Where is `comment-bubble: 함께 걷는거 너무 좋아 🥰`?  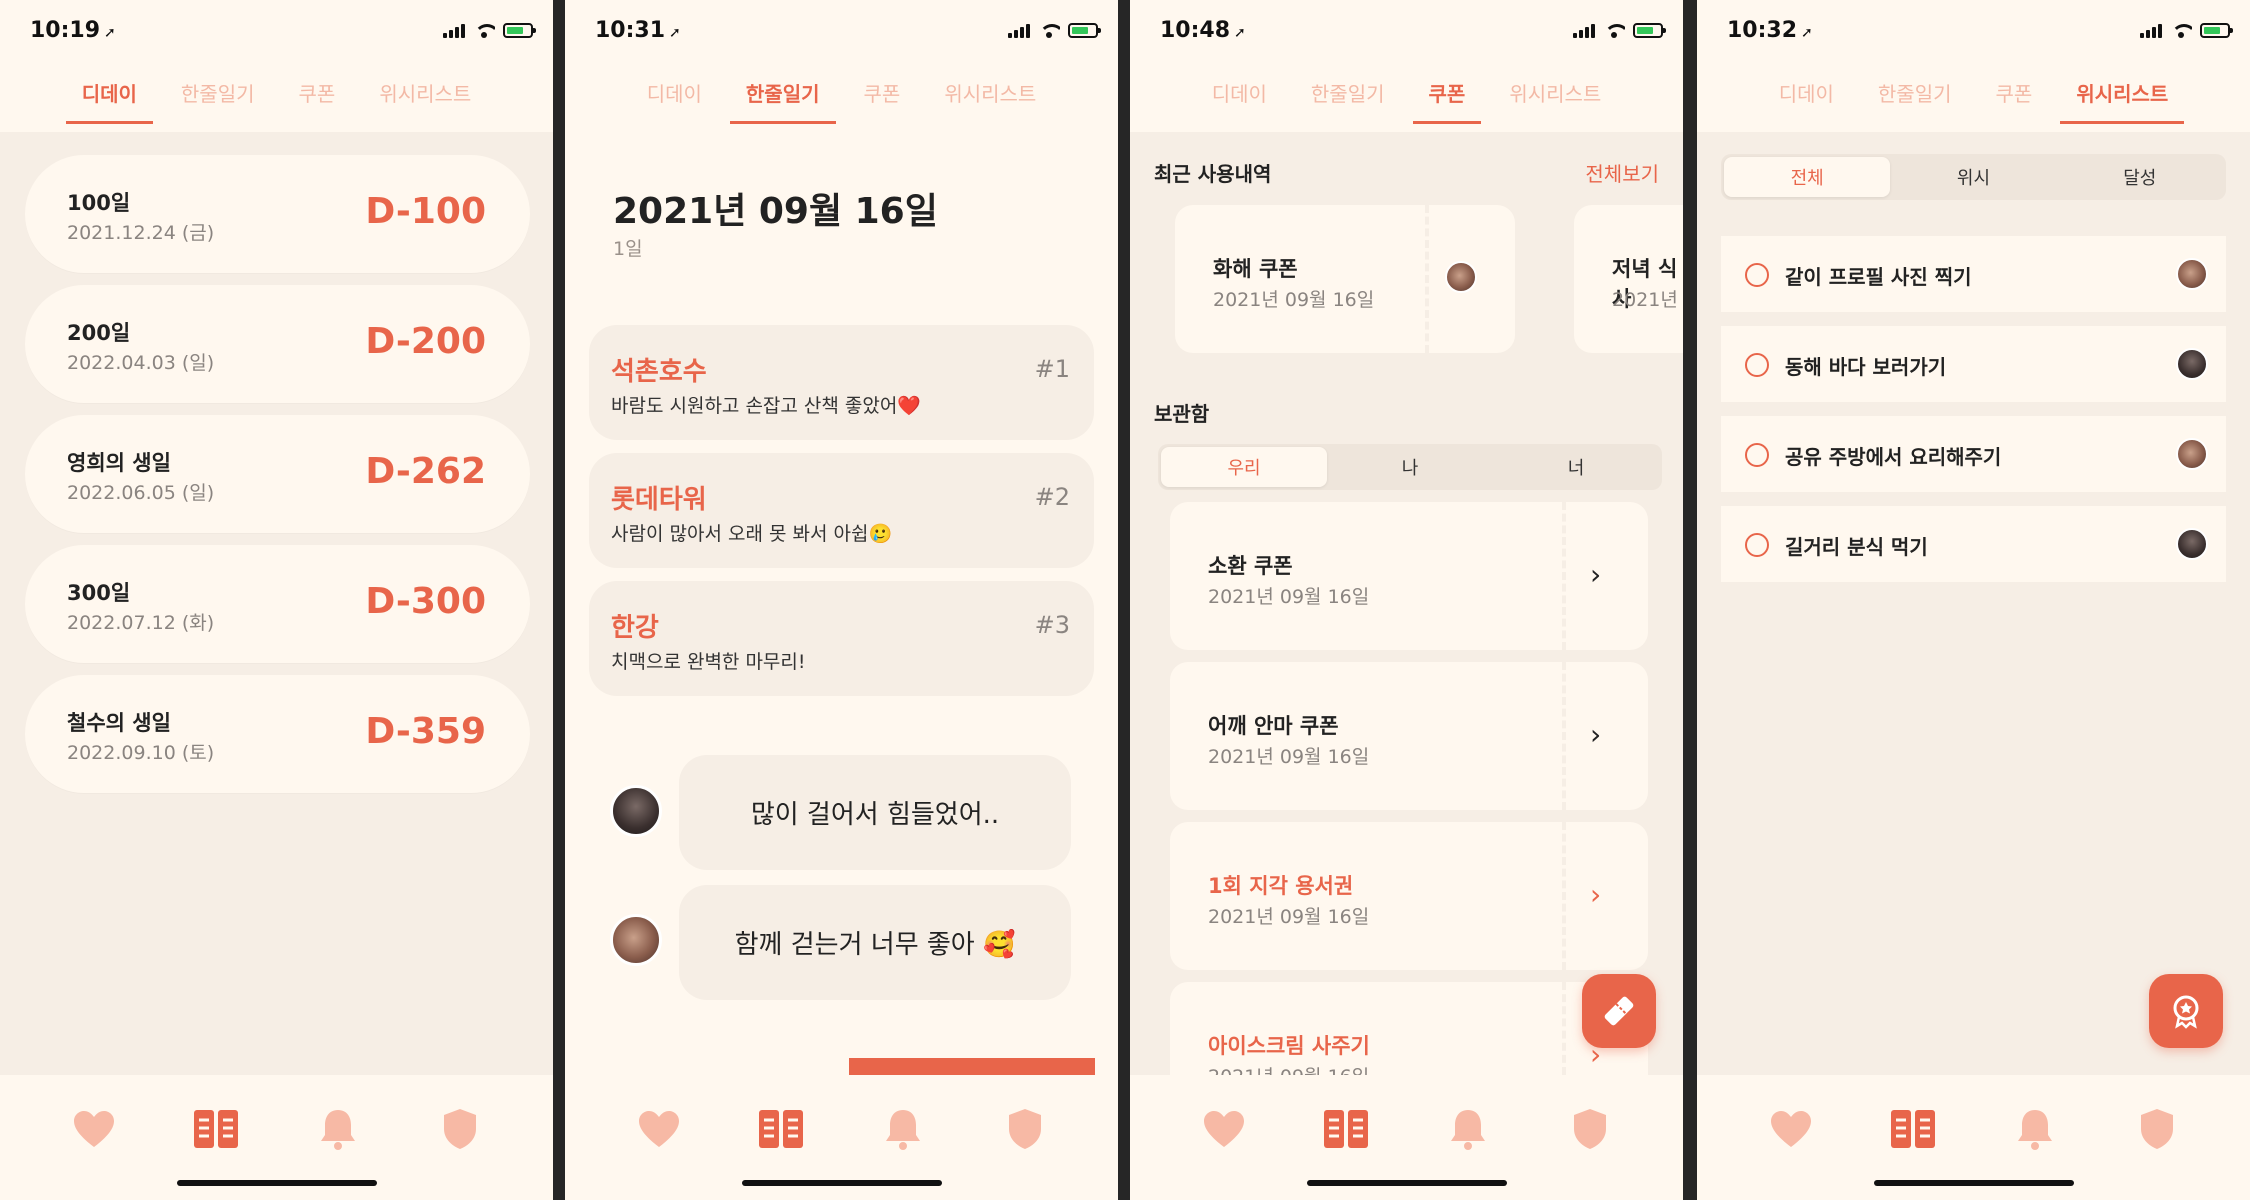 comment-bubble: 함께 걷는거 너무 좋아 🥰 is located at coordinates (875, 942).